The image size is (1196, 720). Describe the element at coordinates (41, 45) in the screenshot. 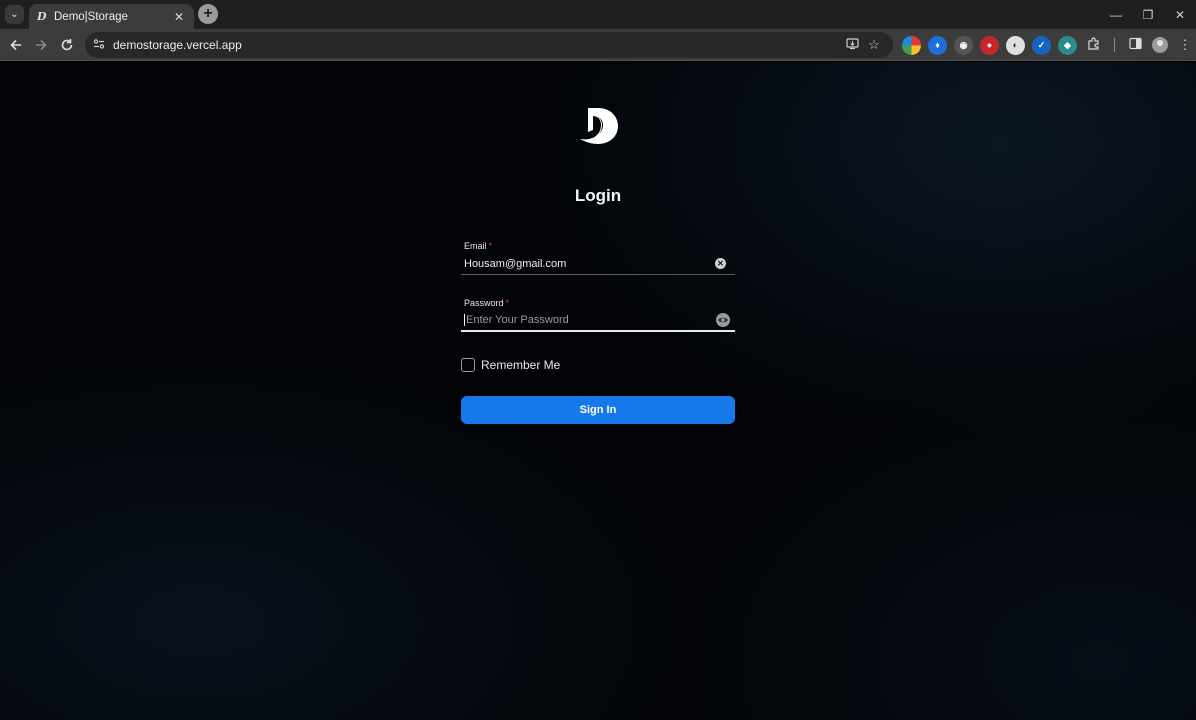

I see `forward-icon` at that location.